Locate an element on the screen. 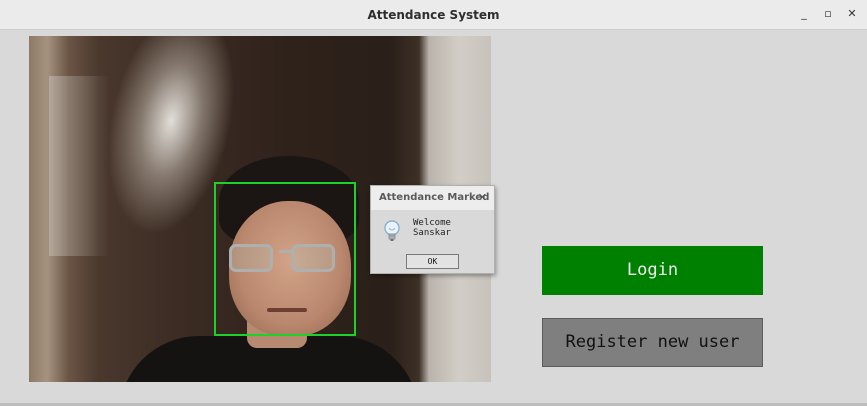  window-title: Attendance System is located at coordinates (433, 15).